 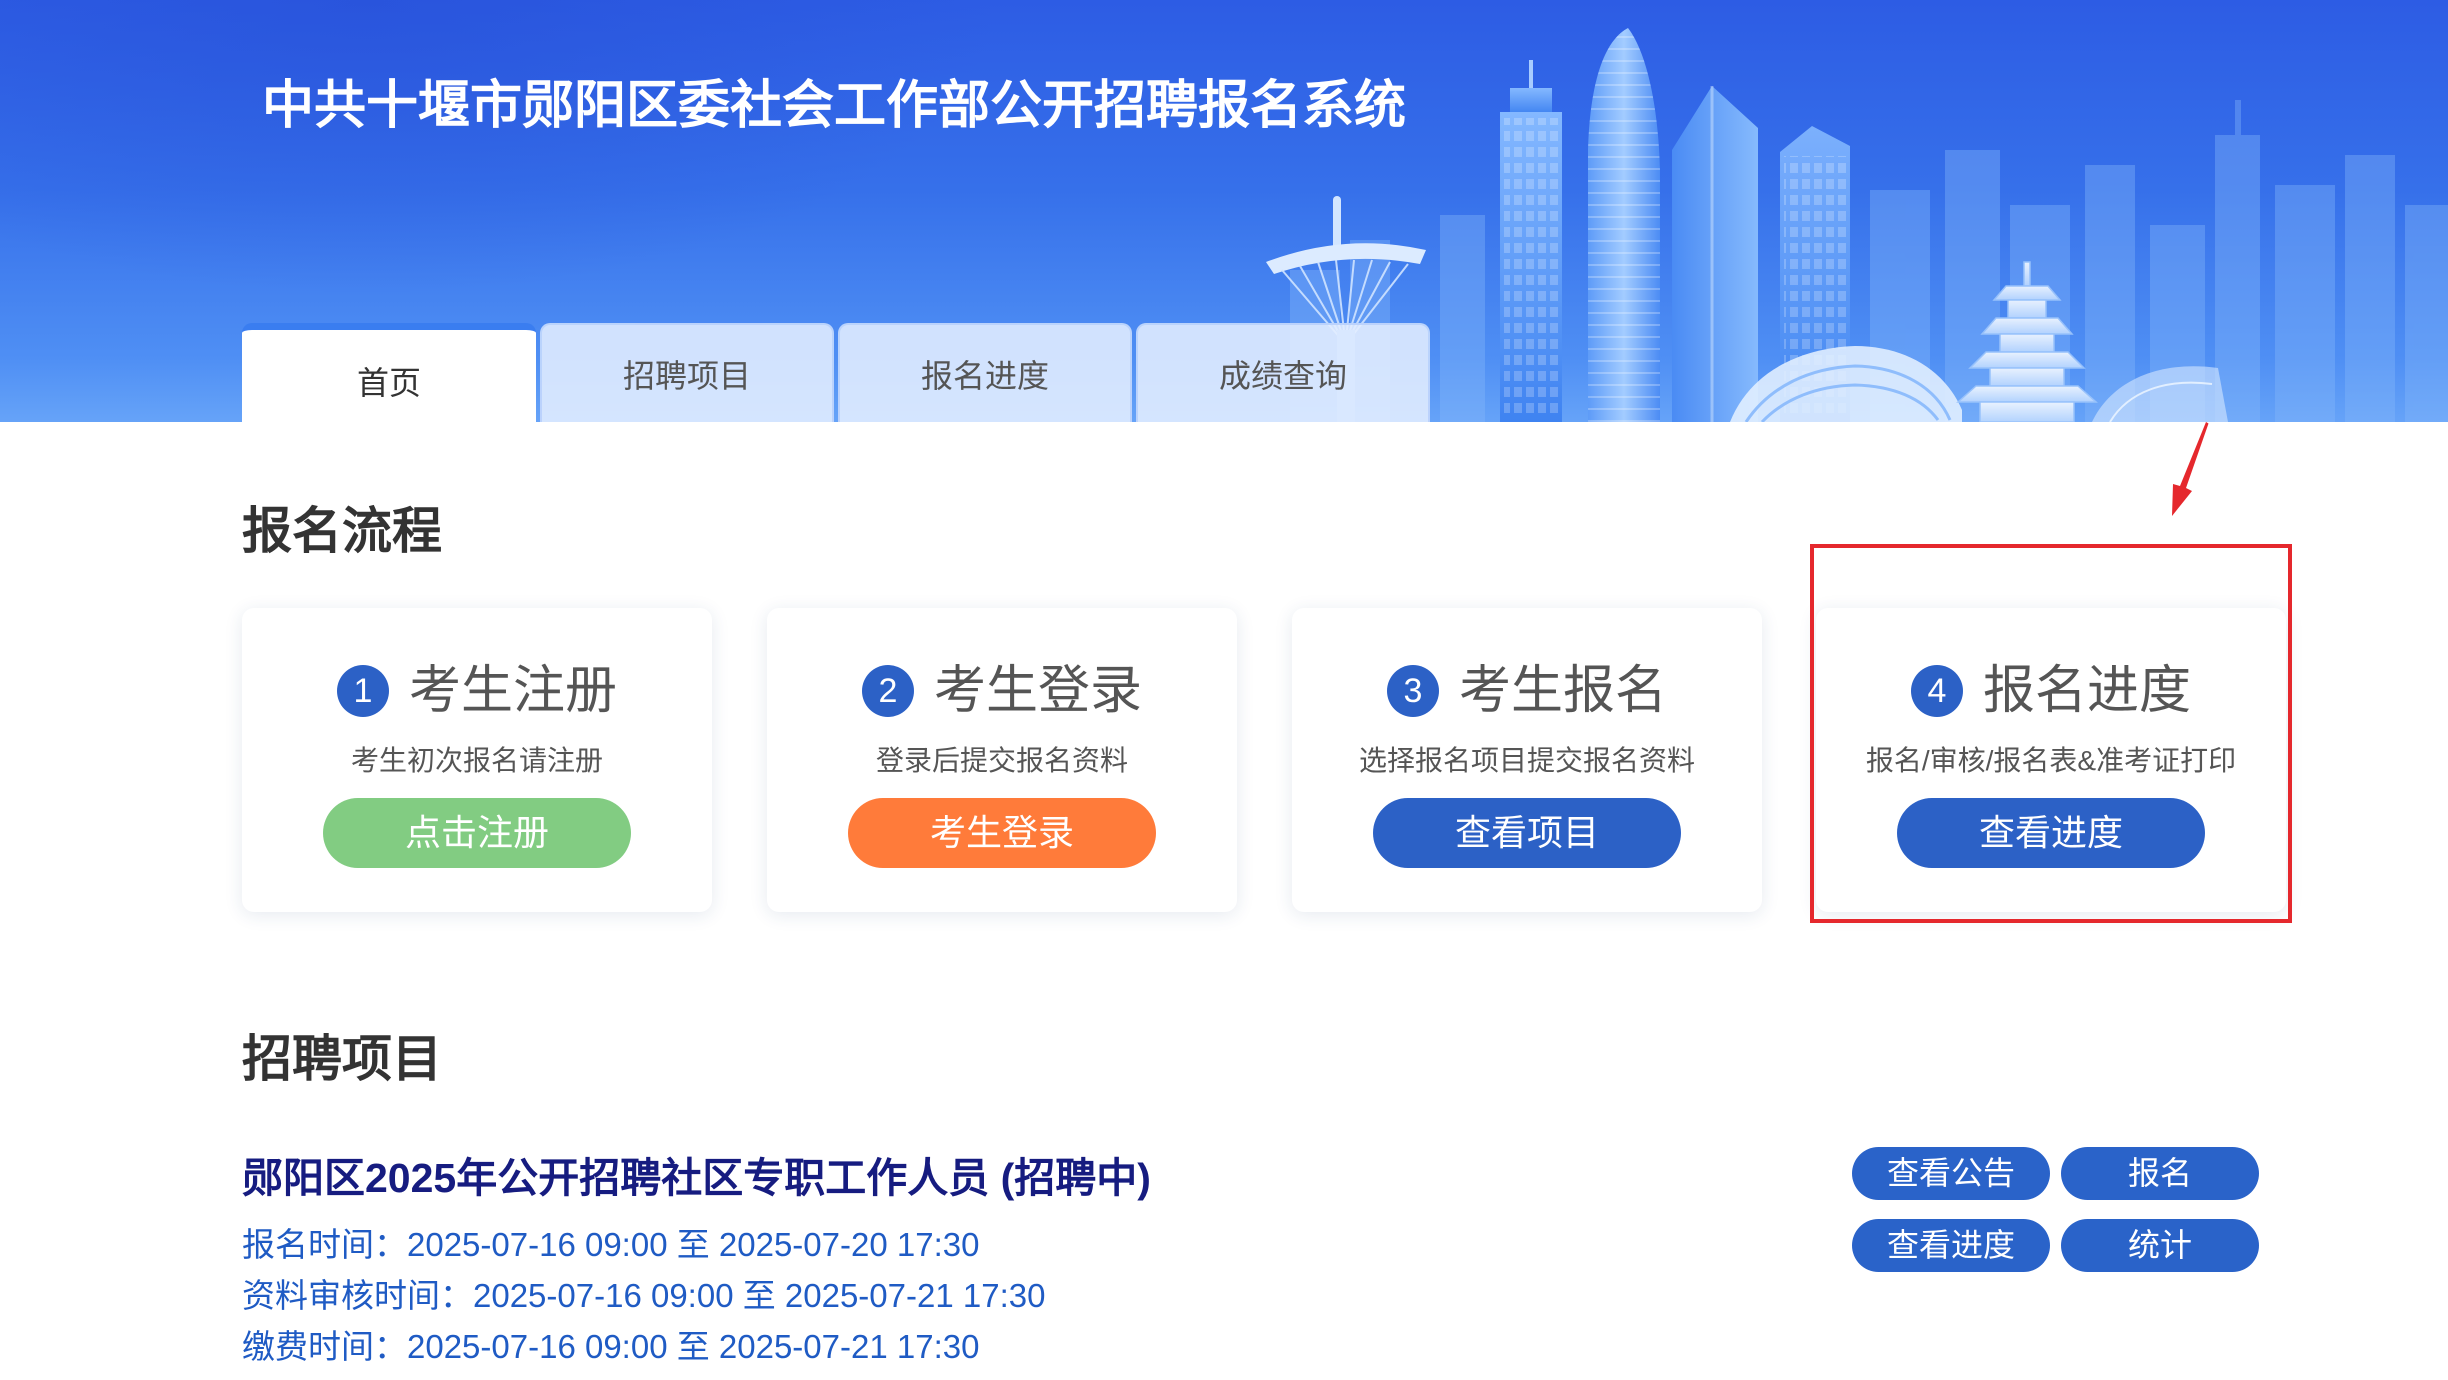 I want to click on schedule-label: 报名时间：, so click(x=324, y=1244).